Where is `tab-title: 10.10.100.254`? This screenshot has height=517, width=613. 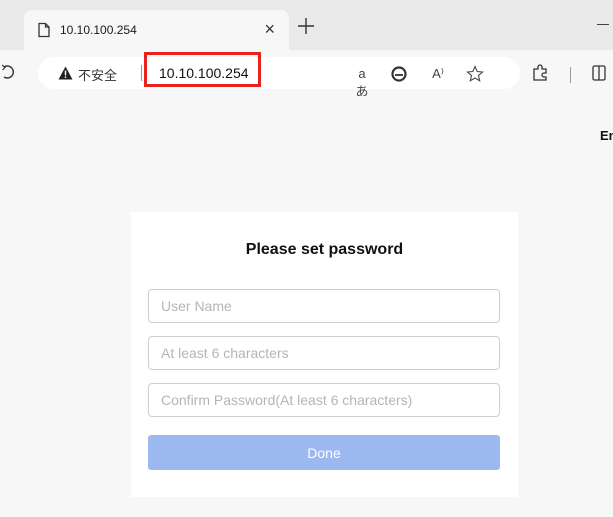 tab-title: 10.10.100.254 is located at coordinates (98, 30).